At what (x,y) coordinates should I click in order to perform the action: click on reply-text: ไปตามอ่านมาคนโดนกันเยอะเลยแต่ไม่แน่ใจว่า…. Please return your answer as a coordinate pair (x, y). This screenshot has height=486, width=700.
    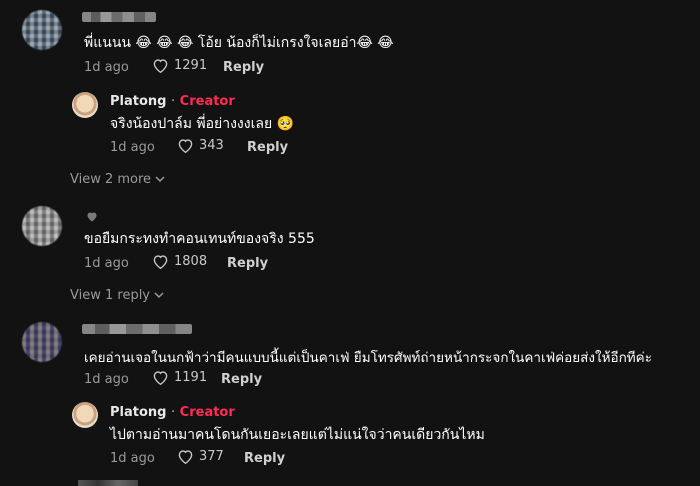
    Looking at the image, I should click on (297, 435).